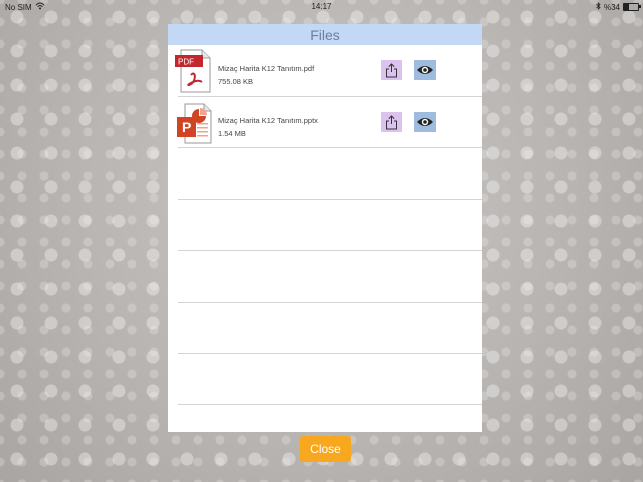 This screenshot has height=482, width=643. Describe the element at coordinates (186, 127) in the screenshot. I see `pptx-badge-text: P` at that location.